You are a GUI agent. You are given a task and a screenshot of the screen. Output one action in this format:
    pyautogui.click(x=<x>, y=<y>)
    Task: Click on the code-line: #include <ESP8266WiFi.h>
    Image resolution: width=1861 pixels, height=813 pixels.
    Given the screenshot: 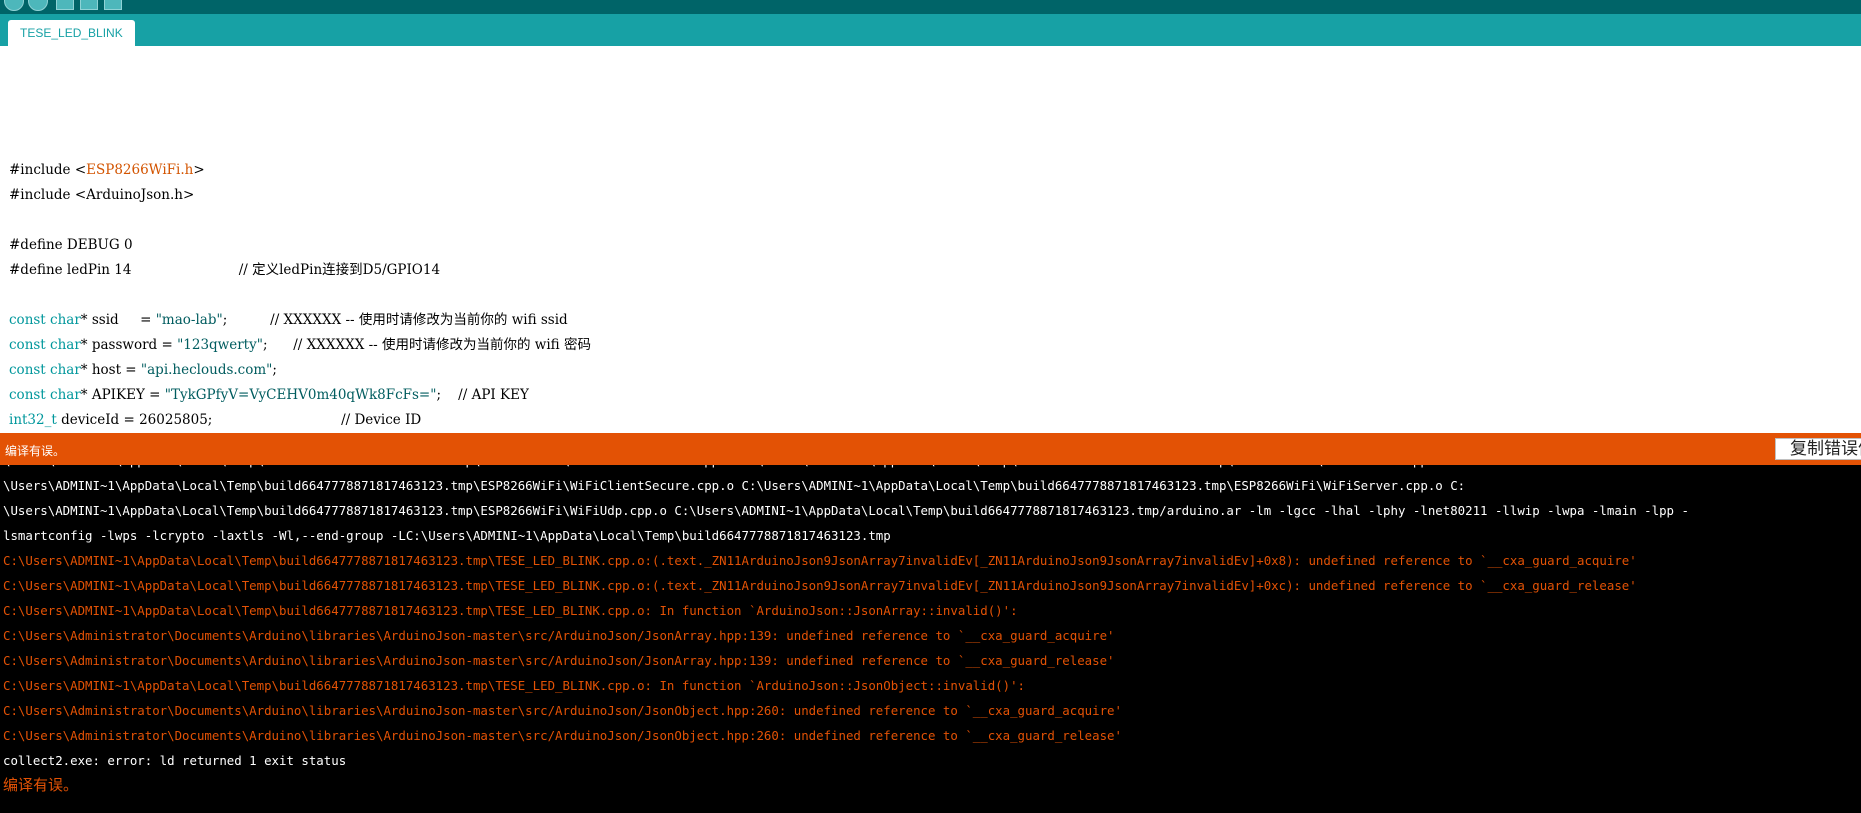 What is the action you would take?
    pyautogui.click(x=107, y=170)
    